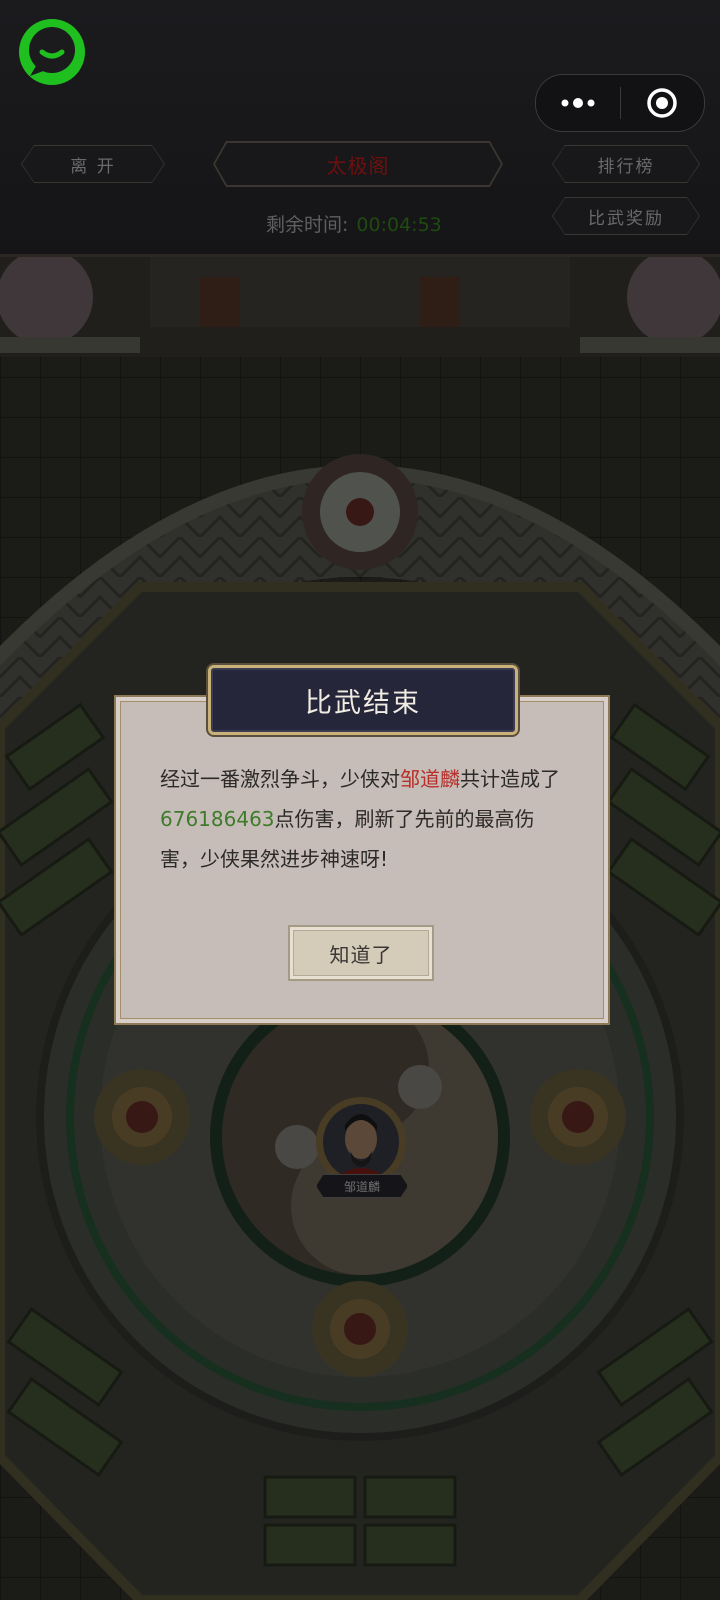  Describe the element at coordinates (578, 103) in the screenshot. I see `more-dots-icon` at that location.